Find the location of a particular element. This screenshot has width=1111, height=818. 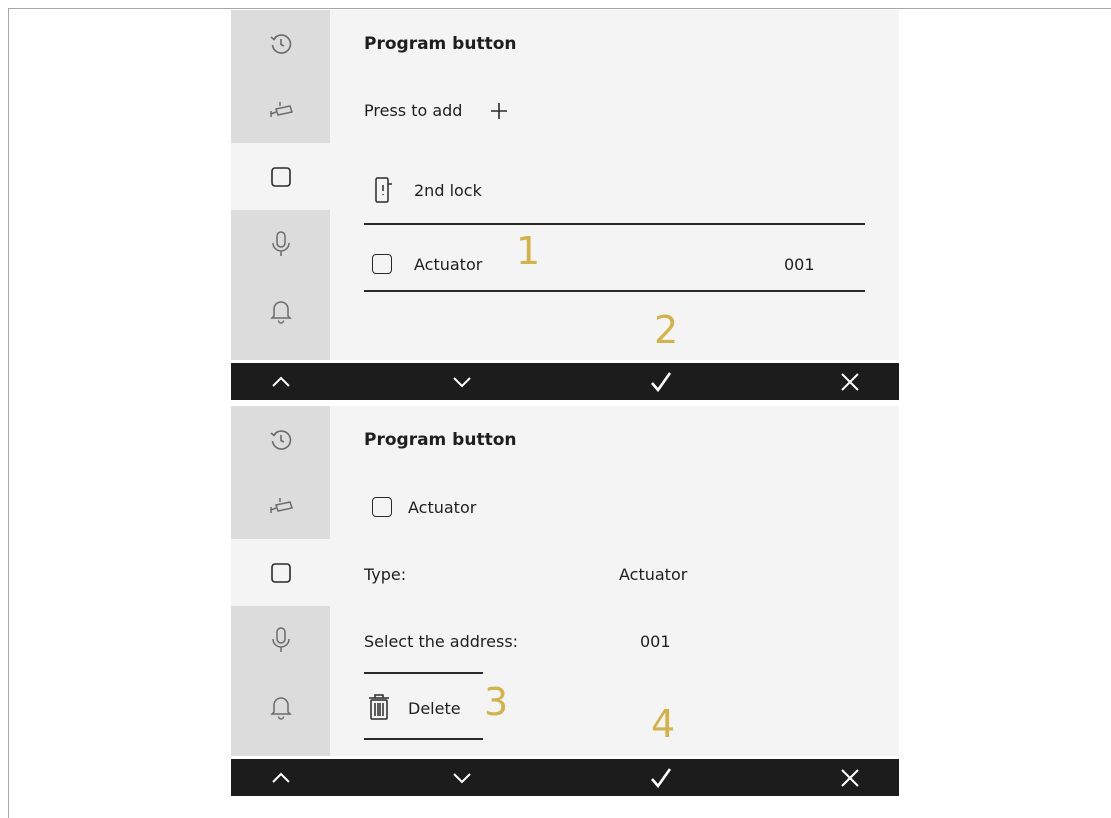

actuator-label: Actuator is located at coordinates (448, 264).